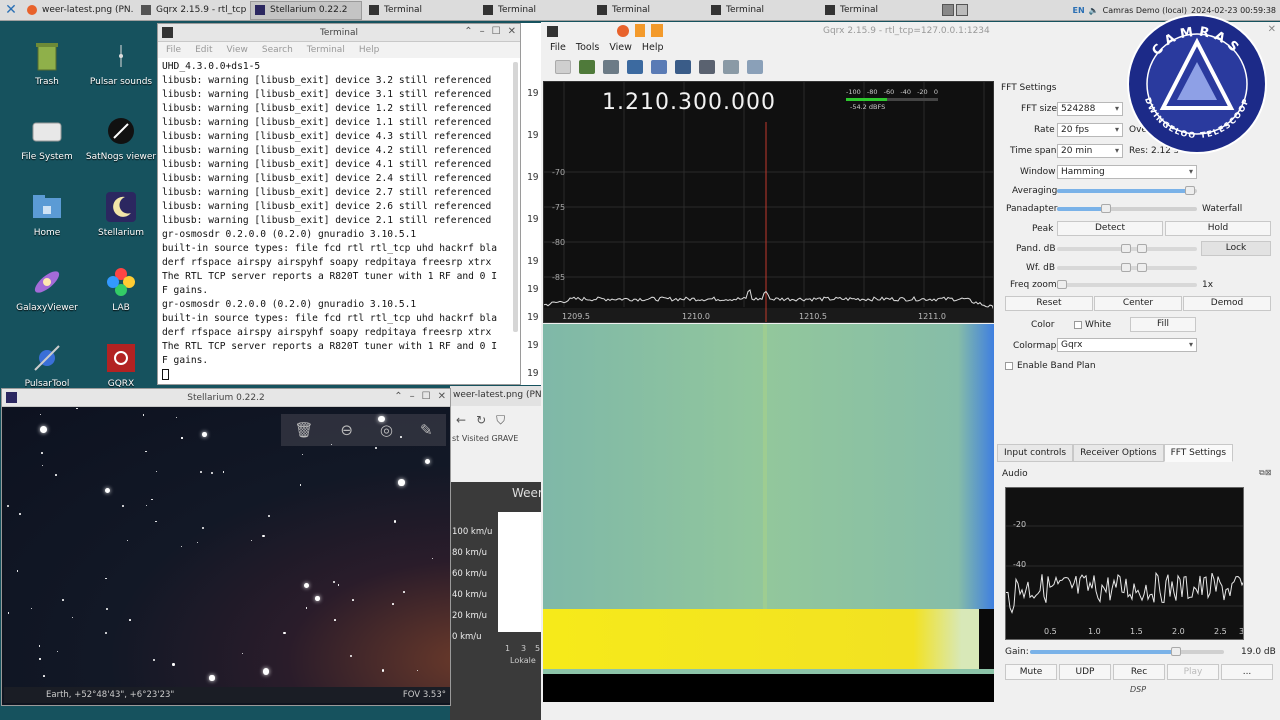 This screenshot has height=720, width=1280. Describe the element at coordinates (121, 288) in the screenshot. I see `desktop-icon-lab: LAB` at that location.